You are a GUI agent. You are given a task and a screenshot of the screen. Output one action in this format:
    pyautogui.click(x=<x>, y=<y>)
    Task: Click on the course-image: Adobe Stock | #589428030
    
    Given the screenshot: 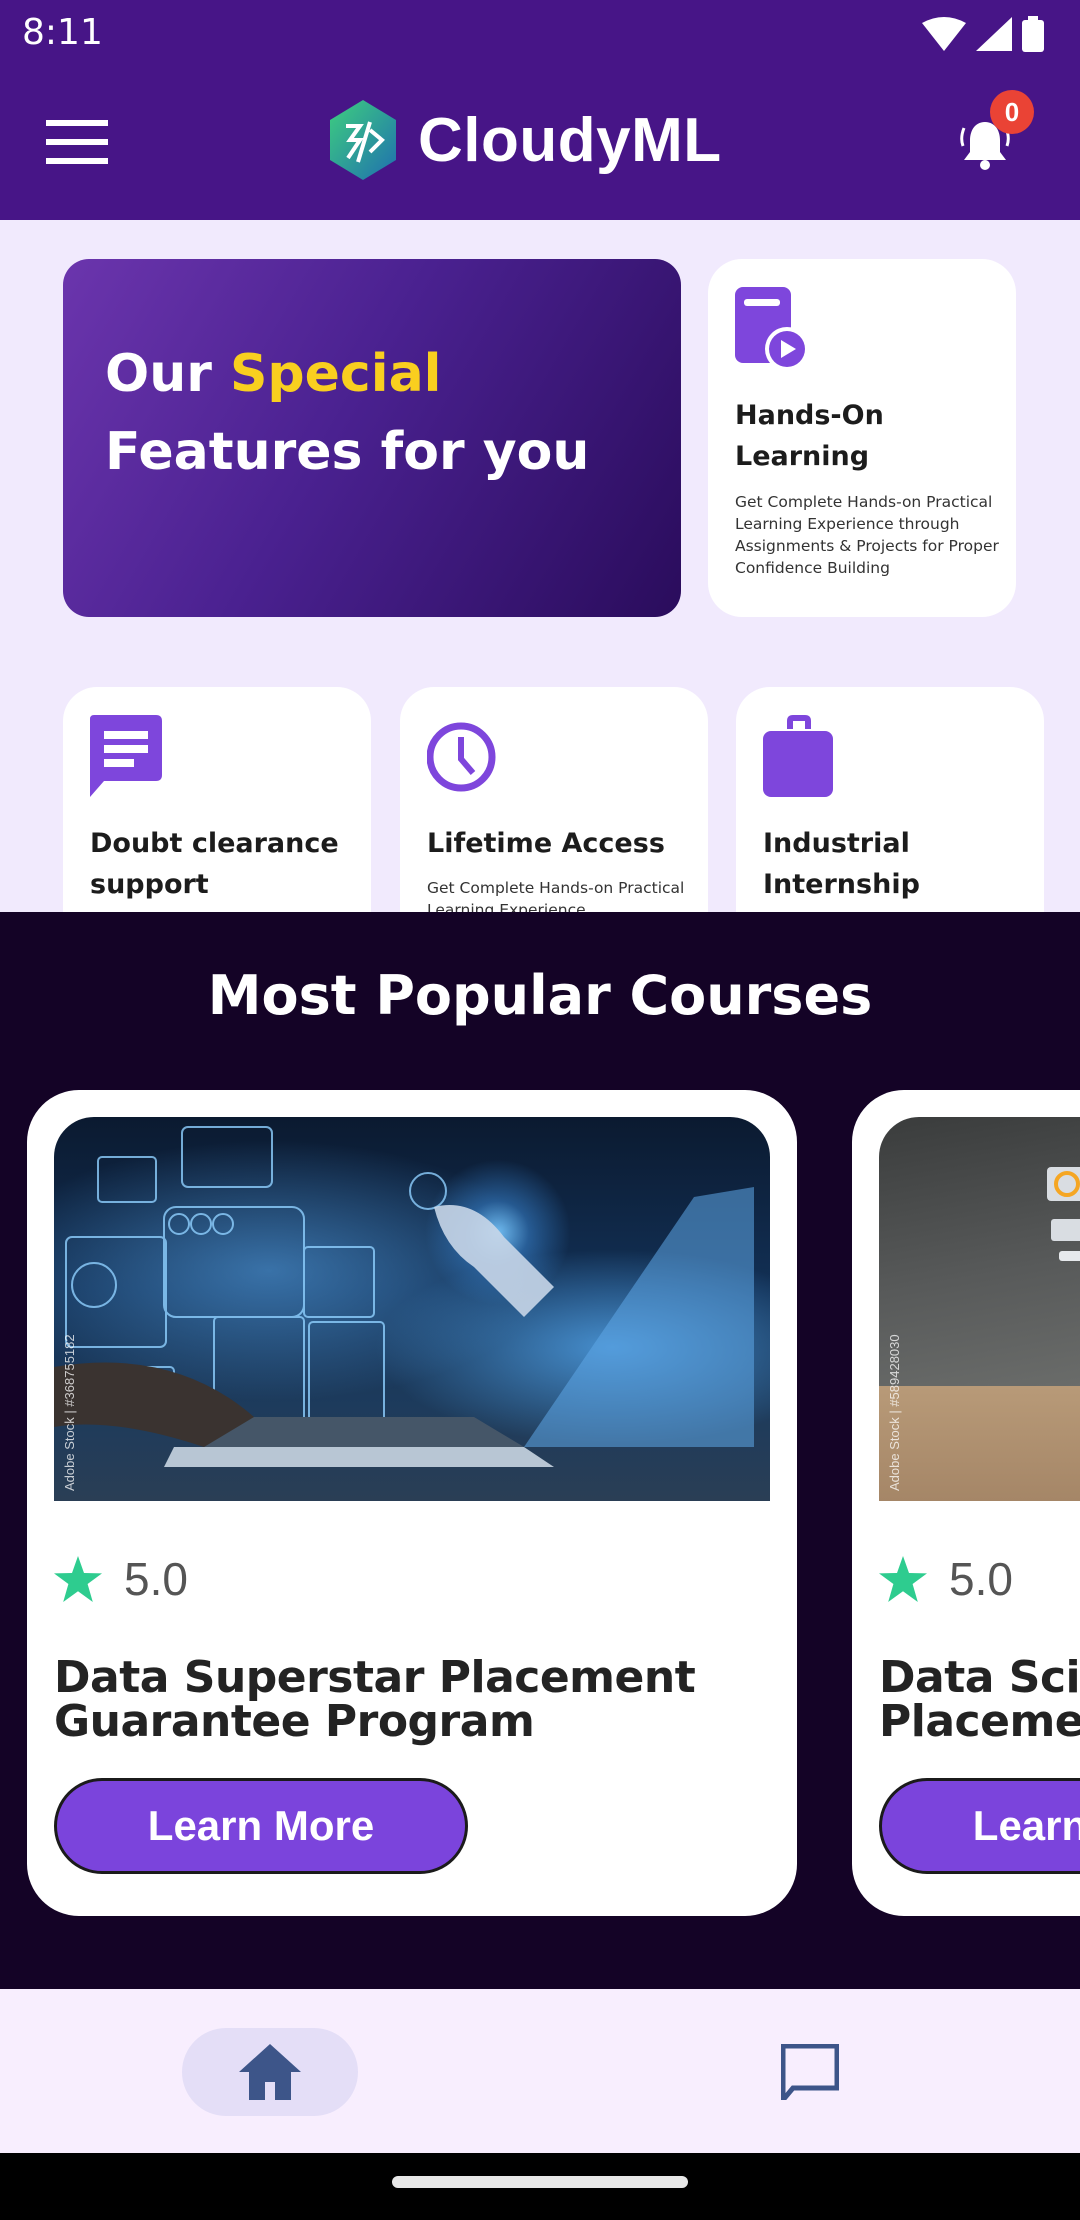 What is the action you would take?
    pyautogui.click(x=979, y=1309)
    